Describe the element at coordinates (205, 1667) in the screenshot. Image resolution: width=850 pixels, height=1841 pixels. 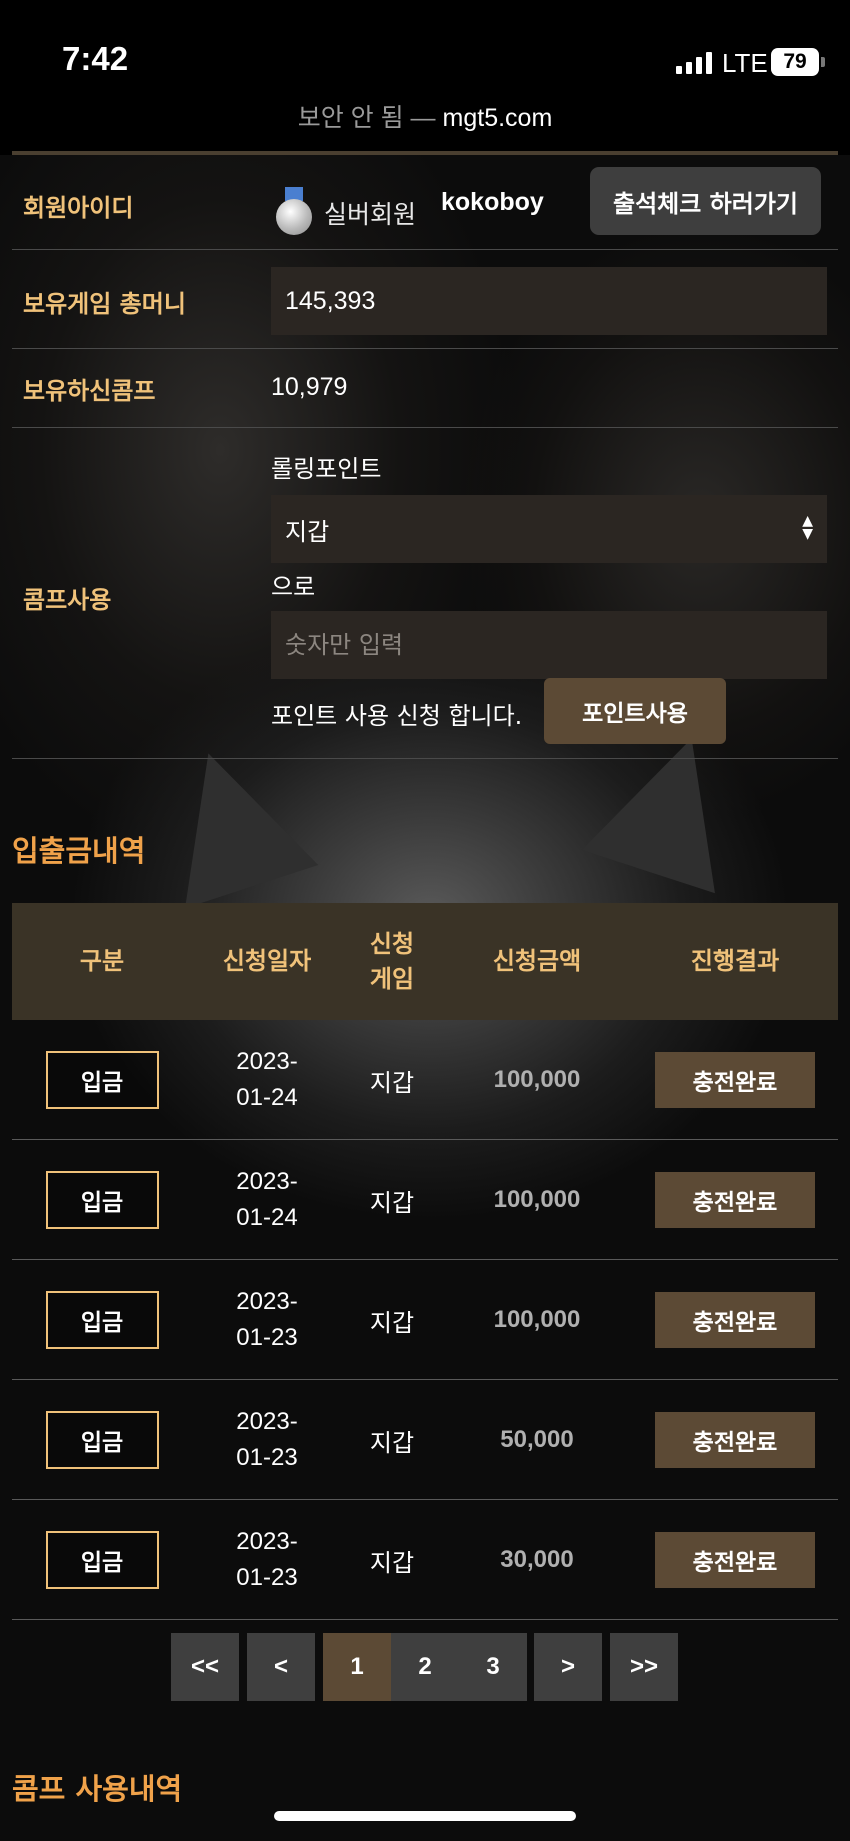
I see `pagination-first: <<` at that location.